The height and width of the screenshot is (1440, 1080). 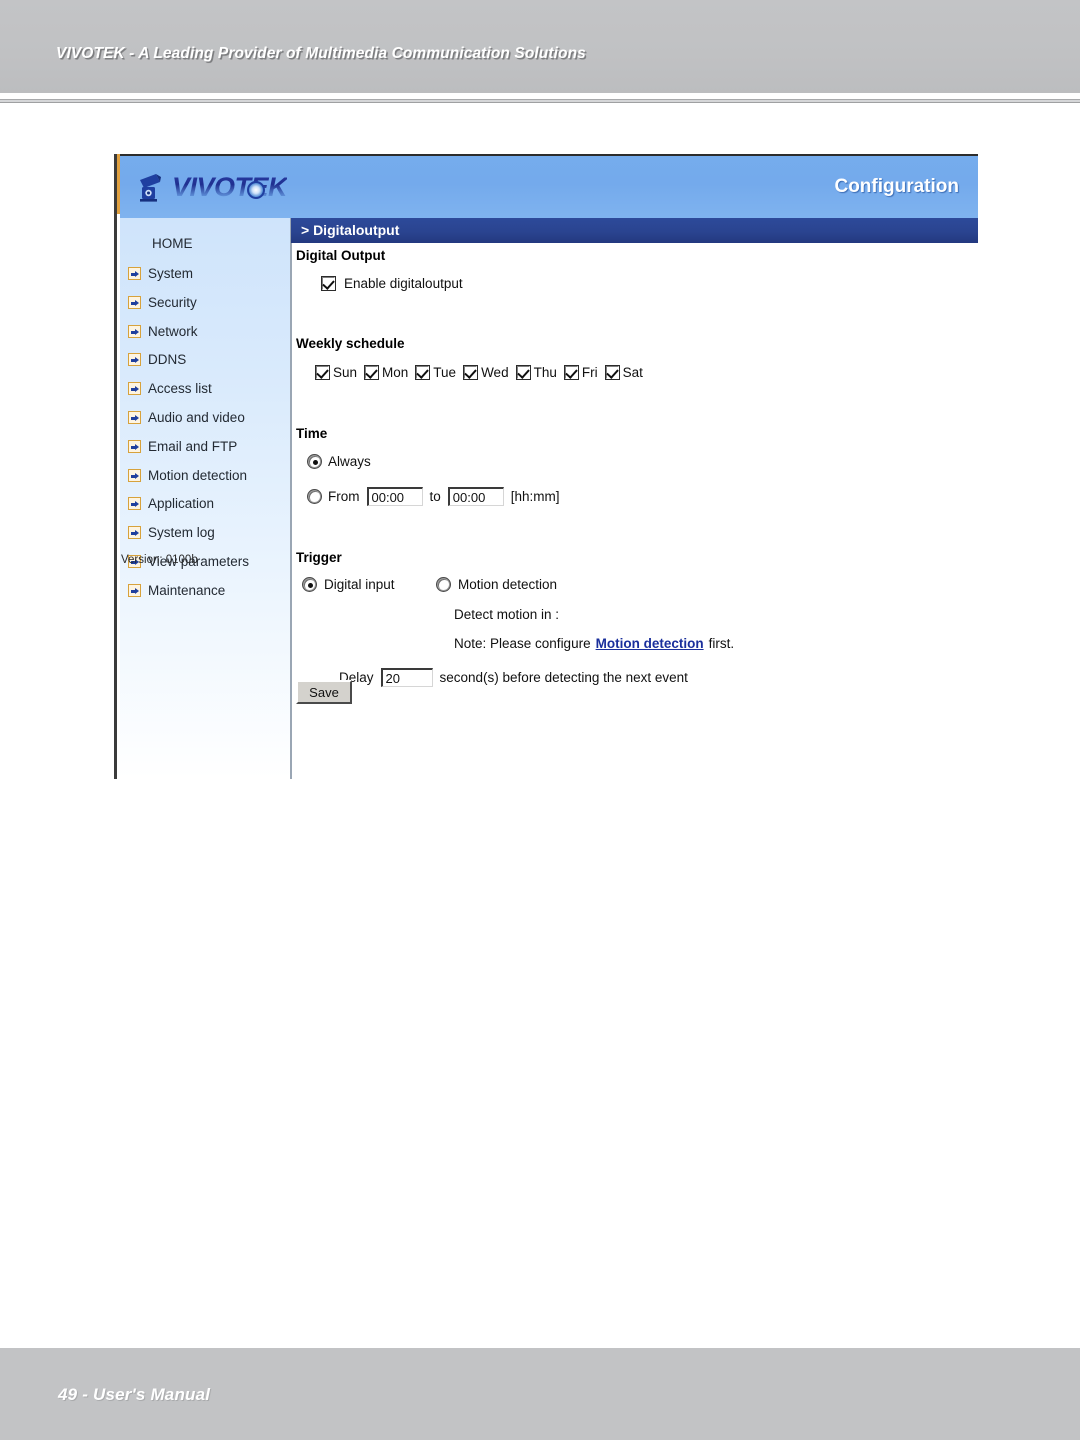 What do you see at coordinates (181, 504) in the screenshot?
I see `sidebar-item-label: Application` at bounding box center [181, 504].